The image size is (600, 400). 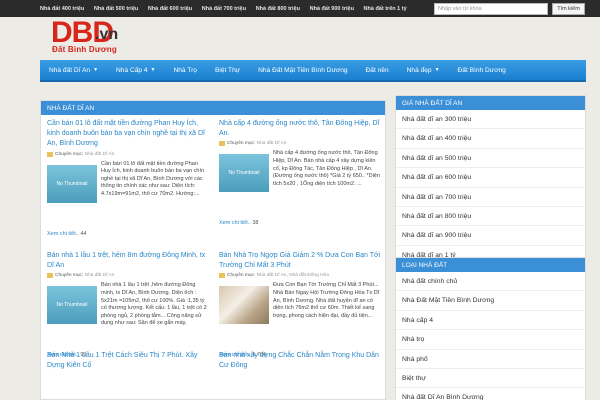 What do you see at coordinates (490, 103) in the screenshot?
I see `widget-heading: GIÁ NHÀ ĐẤT DĨ AN` at bounding box center [490, 103].